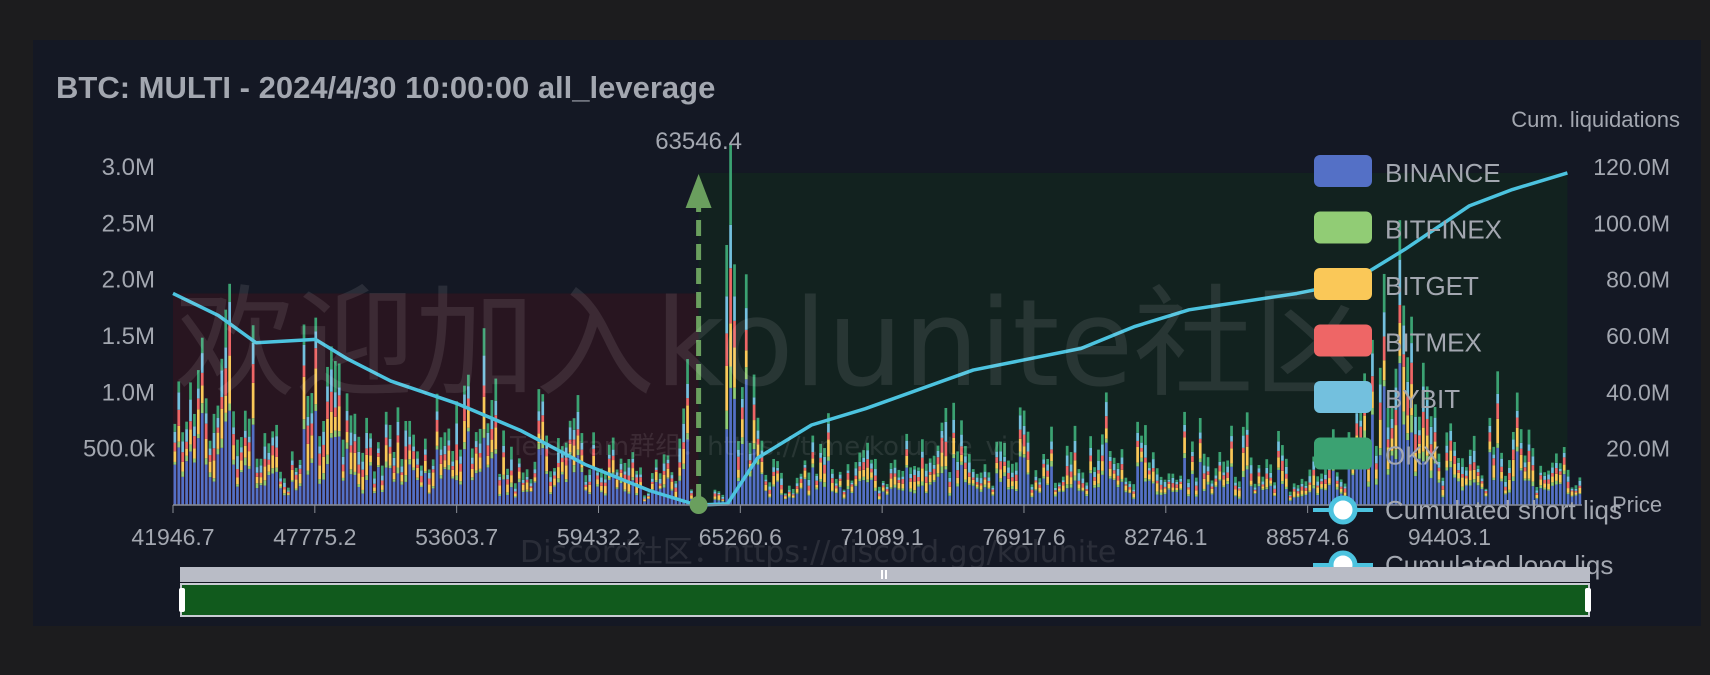 Image resolution: width=1710 pixels, height=675 pixels. I want to click on data-zoom-slider, so click(885, 592).